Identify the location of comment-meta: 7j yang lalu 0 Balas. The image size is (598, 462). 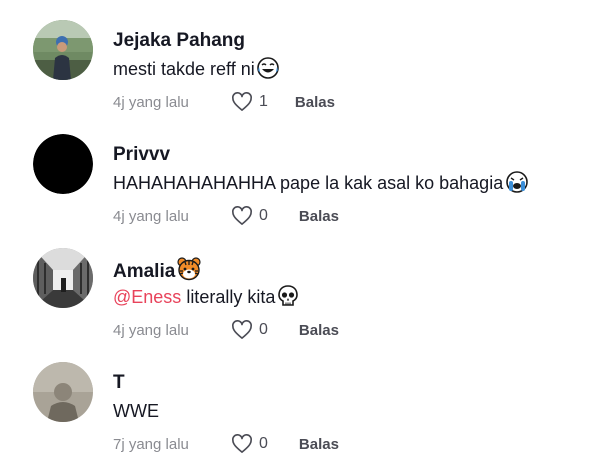
(226, 444).